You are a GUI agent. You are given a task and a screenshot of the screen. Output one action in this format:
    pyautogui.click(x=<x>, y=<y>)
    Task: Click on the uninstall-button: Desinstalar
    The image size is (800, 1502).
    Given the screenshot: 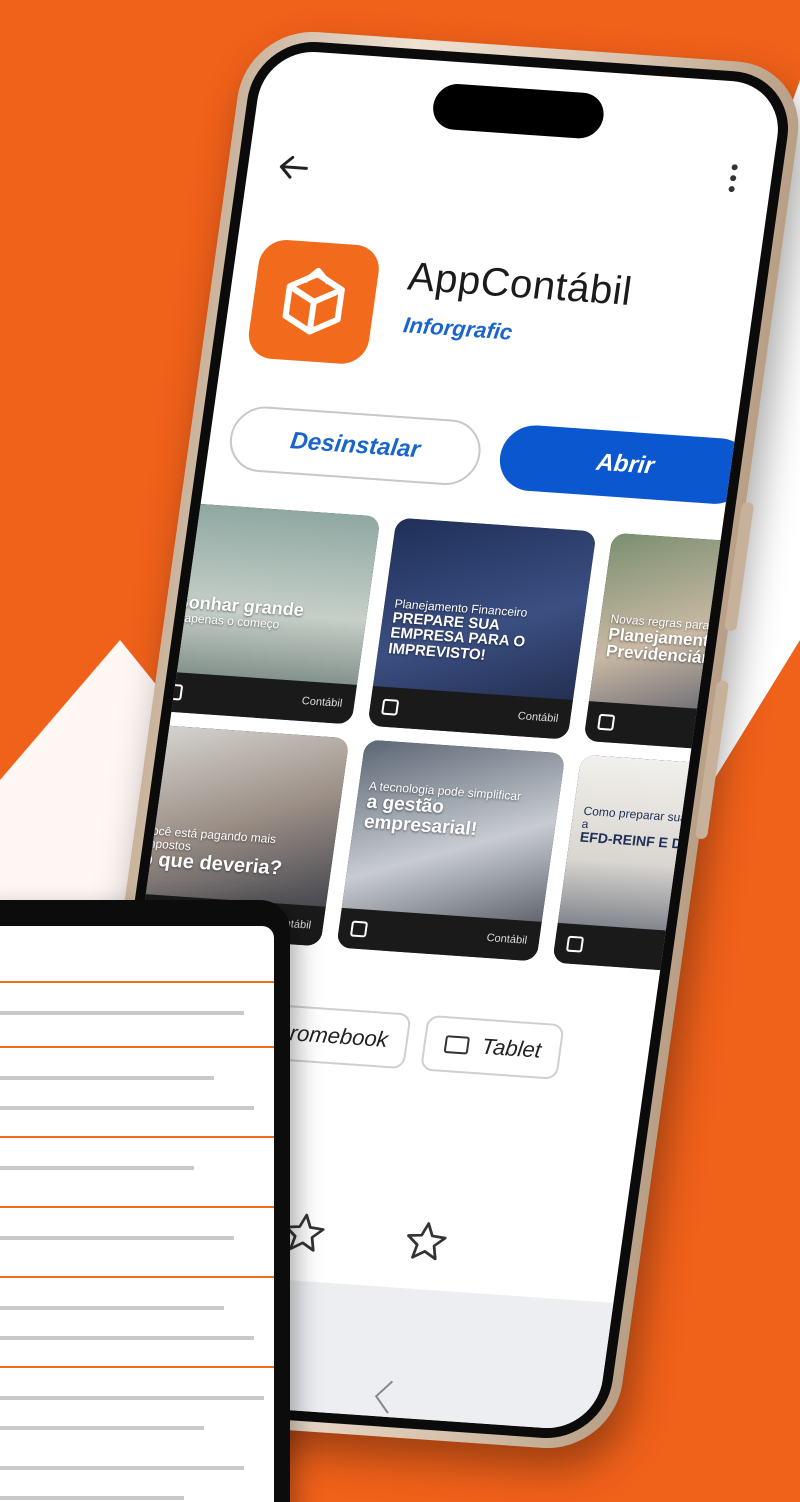 What is the action you would take?
    pyautogui.click(x=355, y=446)
    